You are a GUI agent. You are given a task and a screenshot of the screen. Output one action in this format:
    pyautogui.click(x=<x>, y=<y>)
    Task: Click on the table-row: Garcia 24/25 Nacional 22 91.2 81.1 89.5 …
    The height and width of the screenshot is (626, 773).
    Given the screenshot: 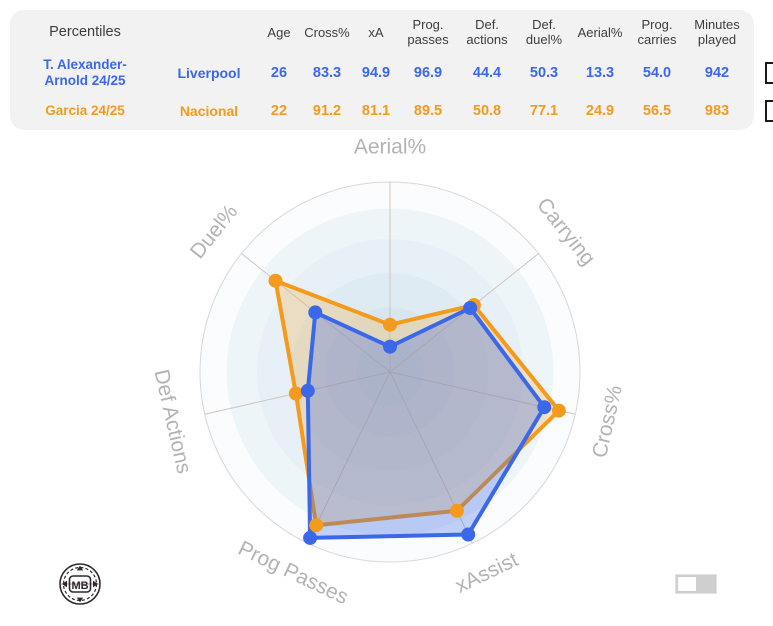 What is the action you would take?
    pyautogui.click(x=391, y=111)
    